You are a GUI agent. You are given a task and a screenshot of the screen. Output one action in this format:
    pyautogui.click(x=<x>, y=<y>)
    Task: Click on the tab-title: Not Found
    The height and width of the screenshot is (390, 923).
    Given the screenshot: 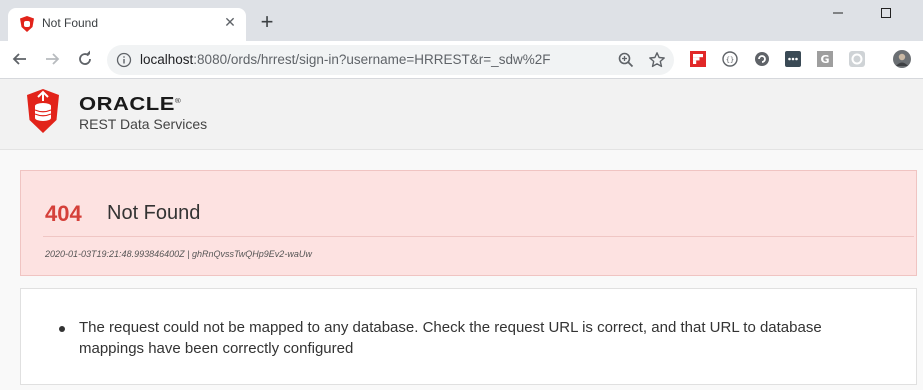 What is the action you would take?
    pyautogui.click(x=70, y=23)
    